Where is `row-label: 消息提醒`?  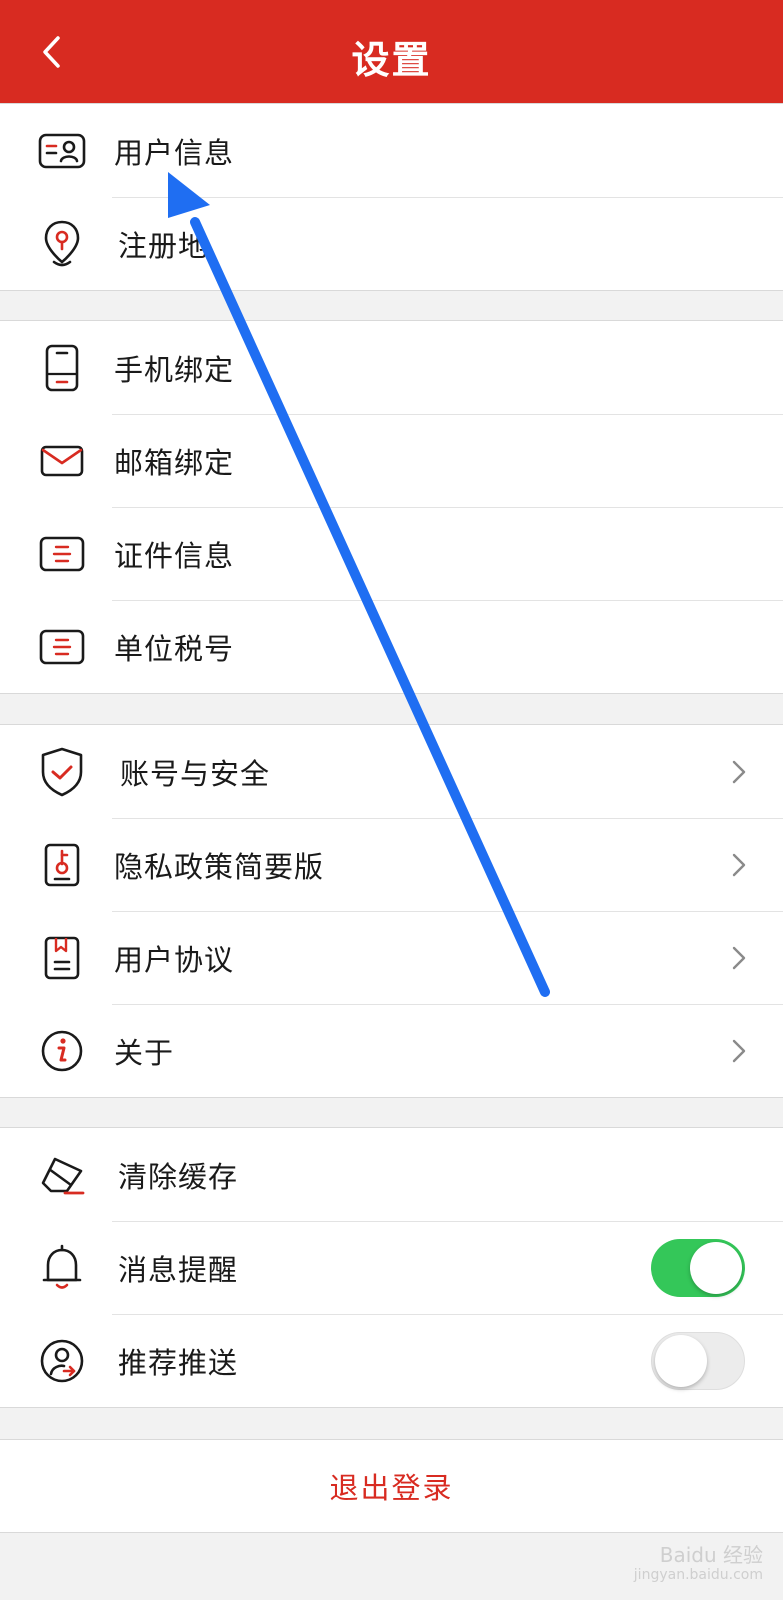 row-label: 消息提醒 is located at coordinates (178, 1269).